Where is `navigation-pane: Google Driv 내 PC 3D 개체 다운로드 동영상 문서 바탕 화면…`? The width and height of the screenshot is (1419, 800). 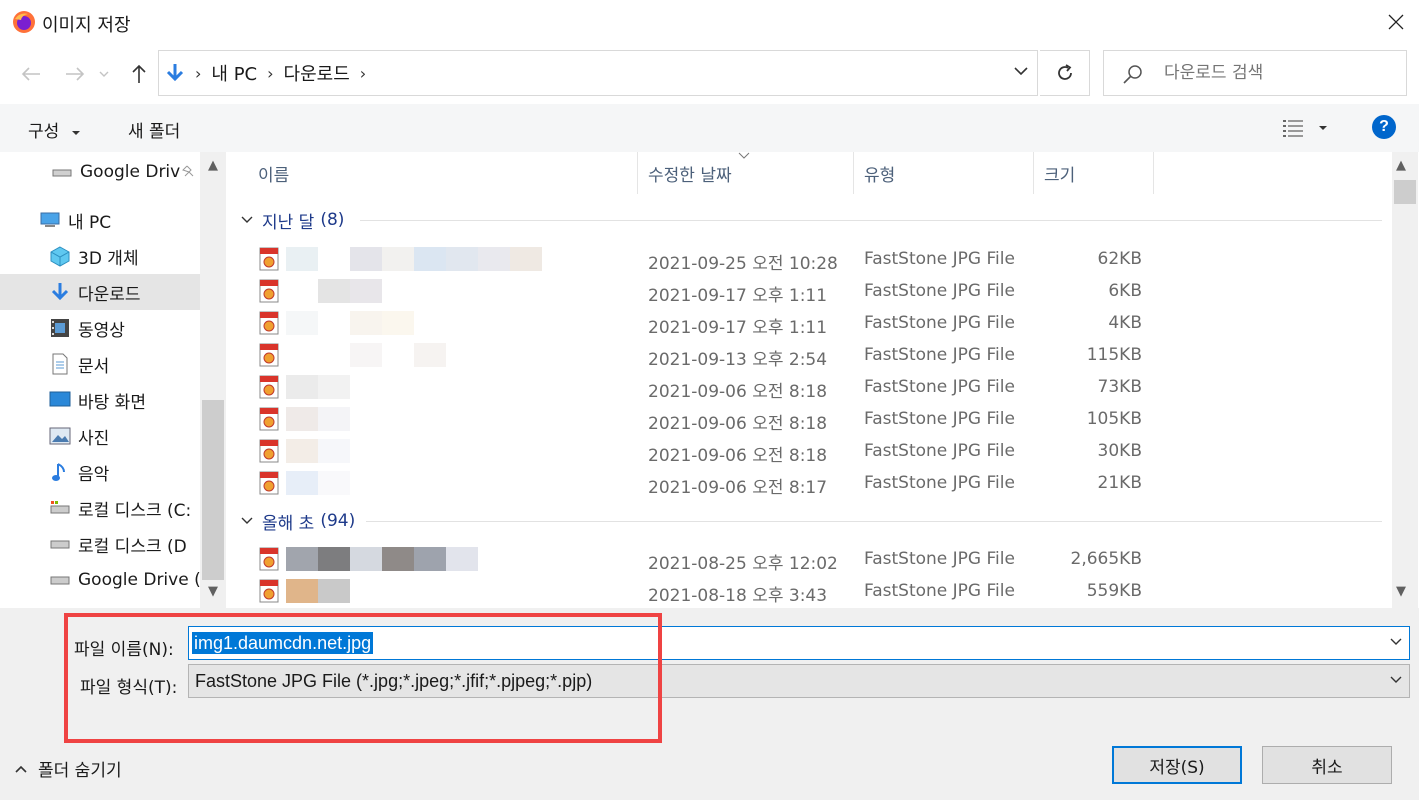 navigation-pane: Google Driv 내 PC 3D 개체 다운로드 동영상 문서 바탕 화면… is located at coordinates (115, 380).